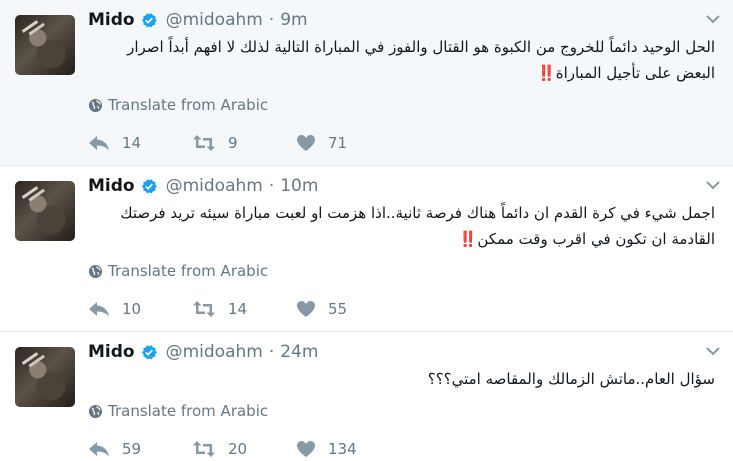 This screenshot has width=733, height=461. I want to click on retweet-button: 20, so click(244, 449).